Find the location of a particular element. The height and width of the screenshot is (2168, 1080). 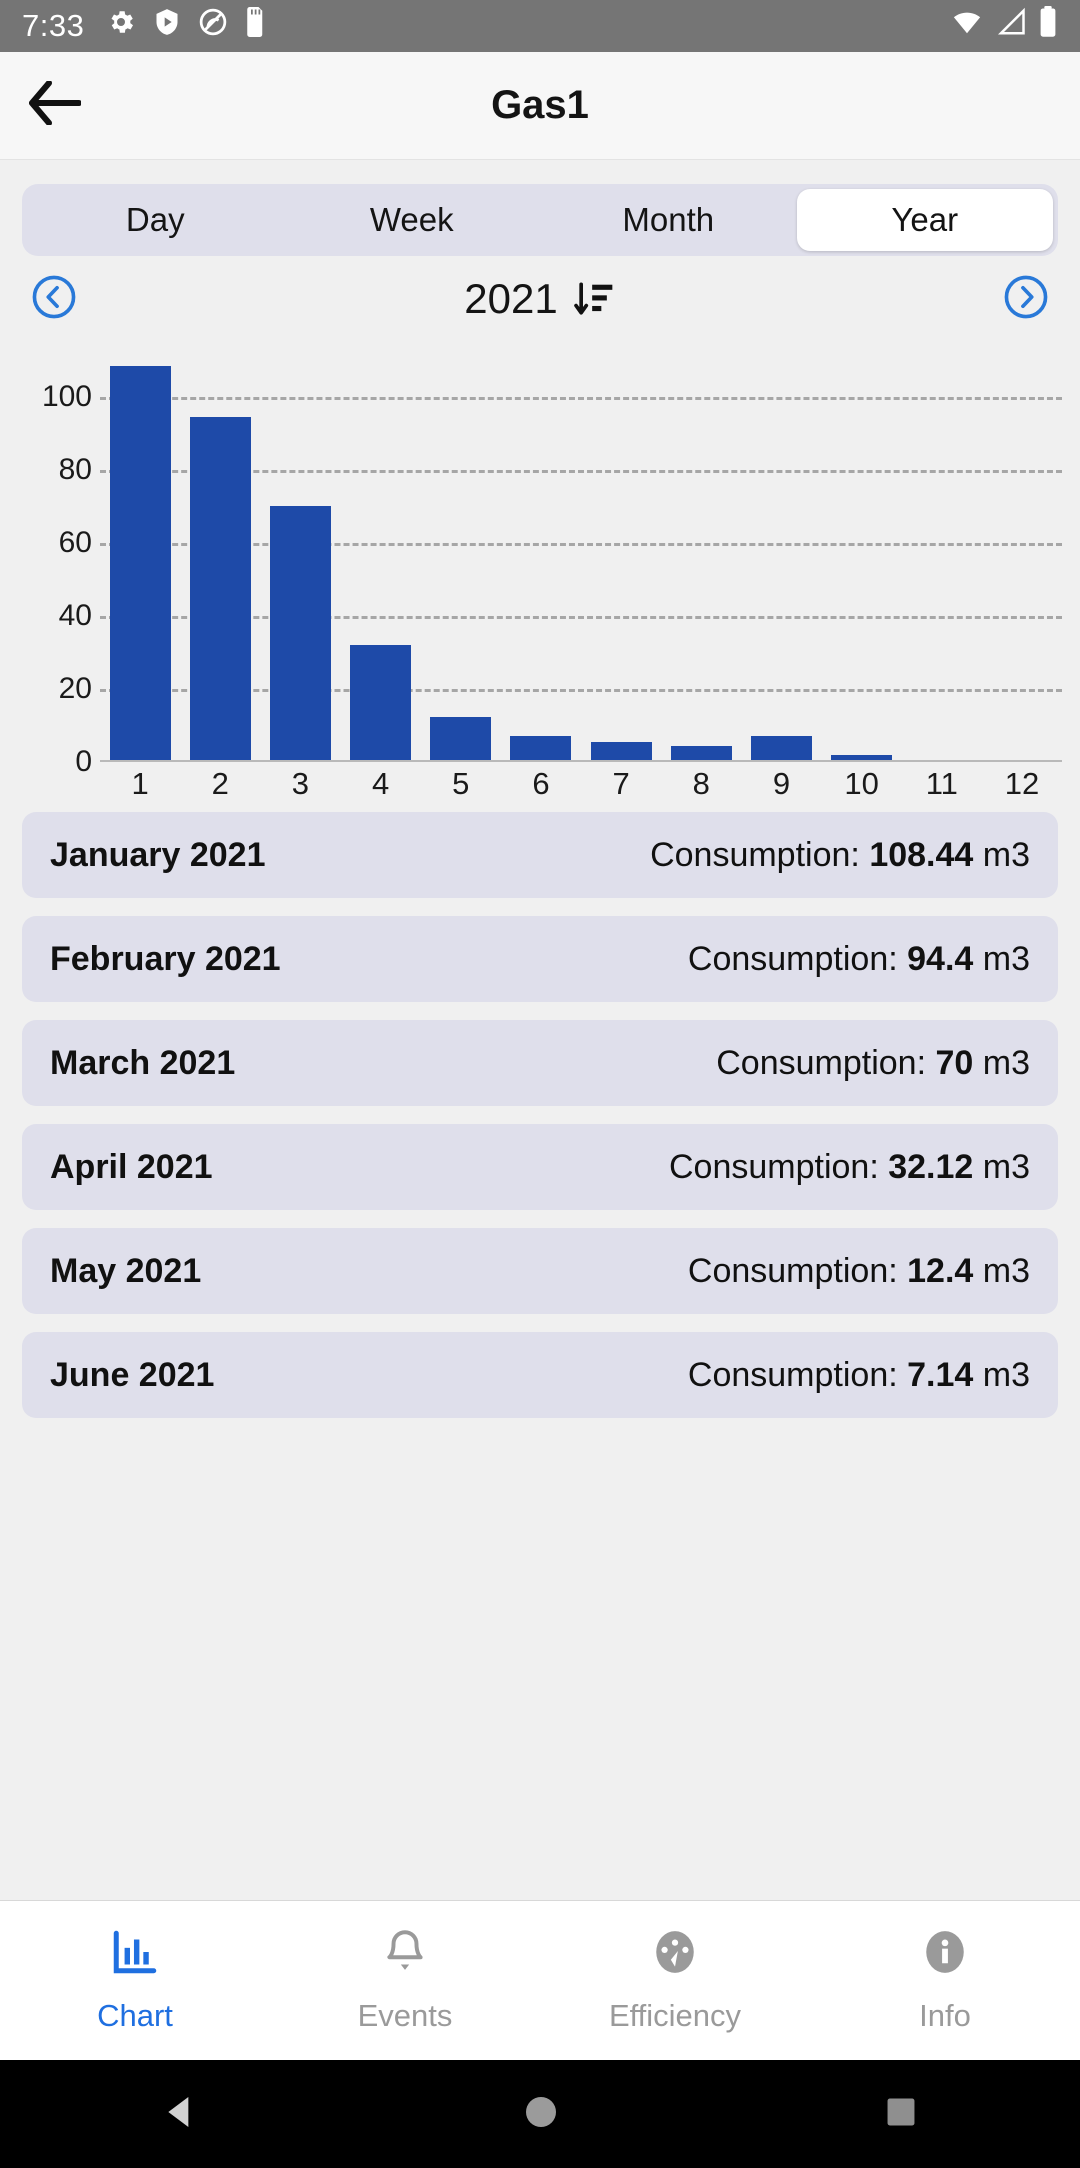

list-item-consumption: Consumption: 70 m3 is located at coordinates (873, 1062).